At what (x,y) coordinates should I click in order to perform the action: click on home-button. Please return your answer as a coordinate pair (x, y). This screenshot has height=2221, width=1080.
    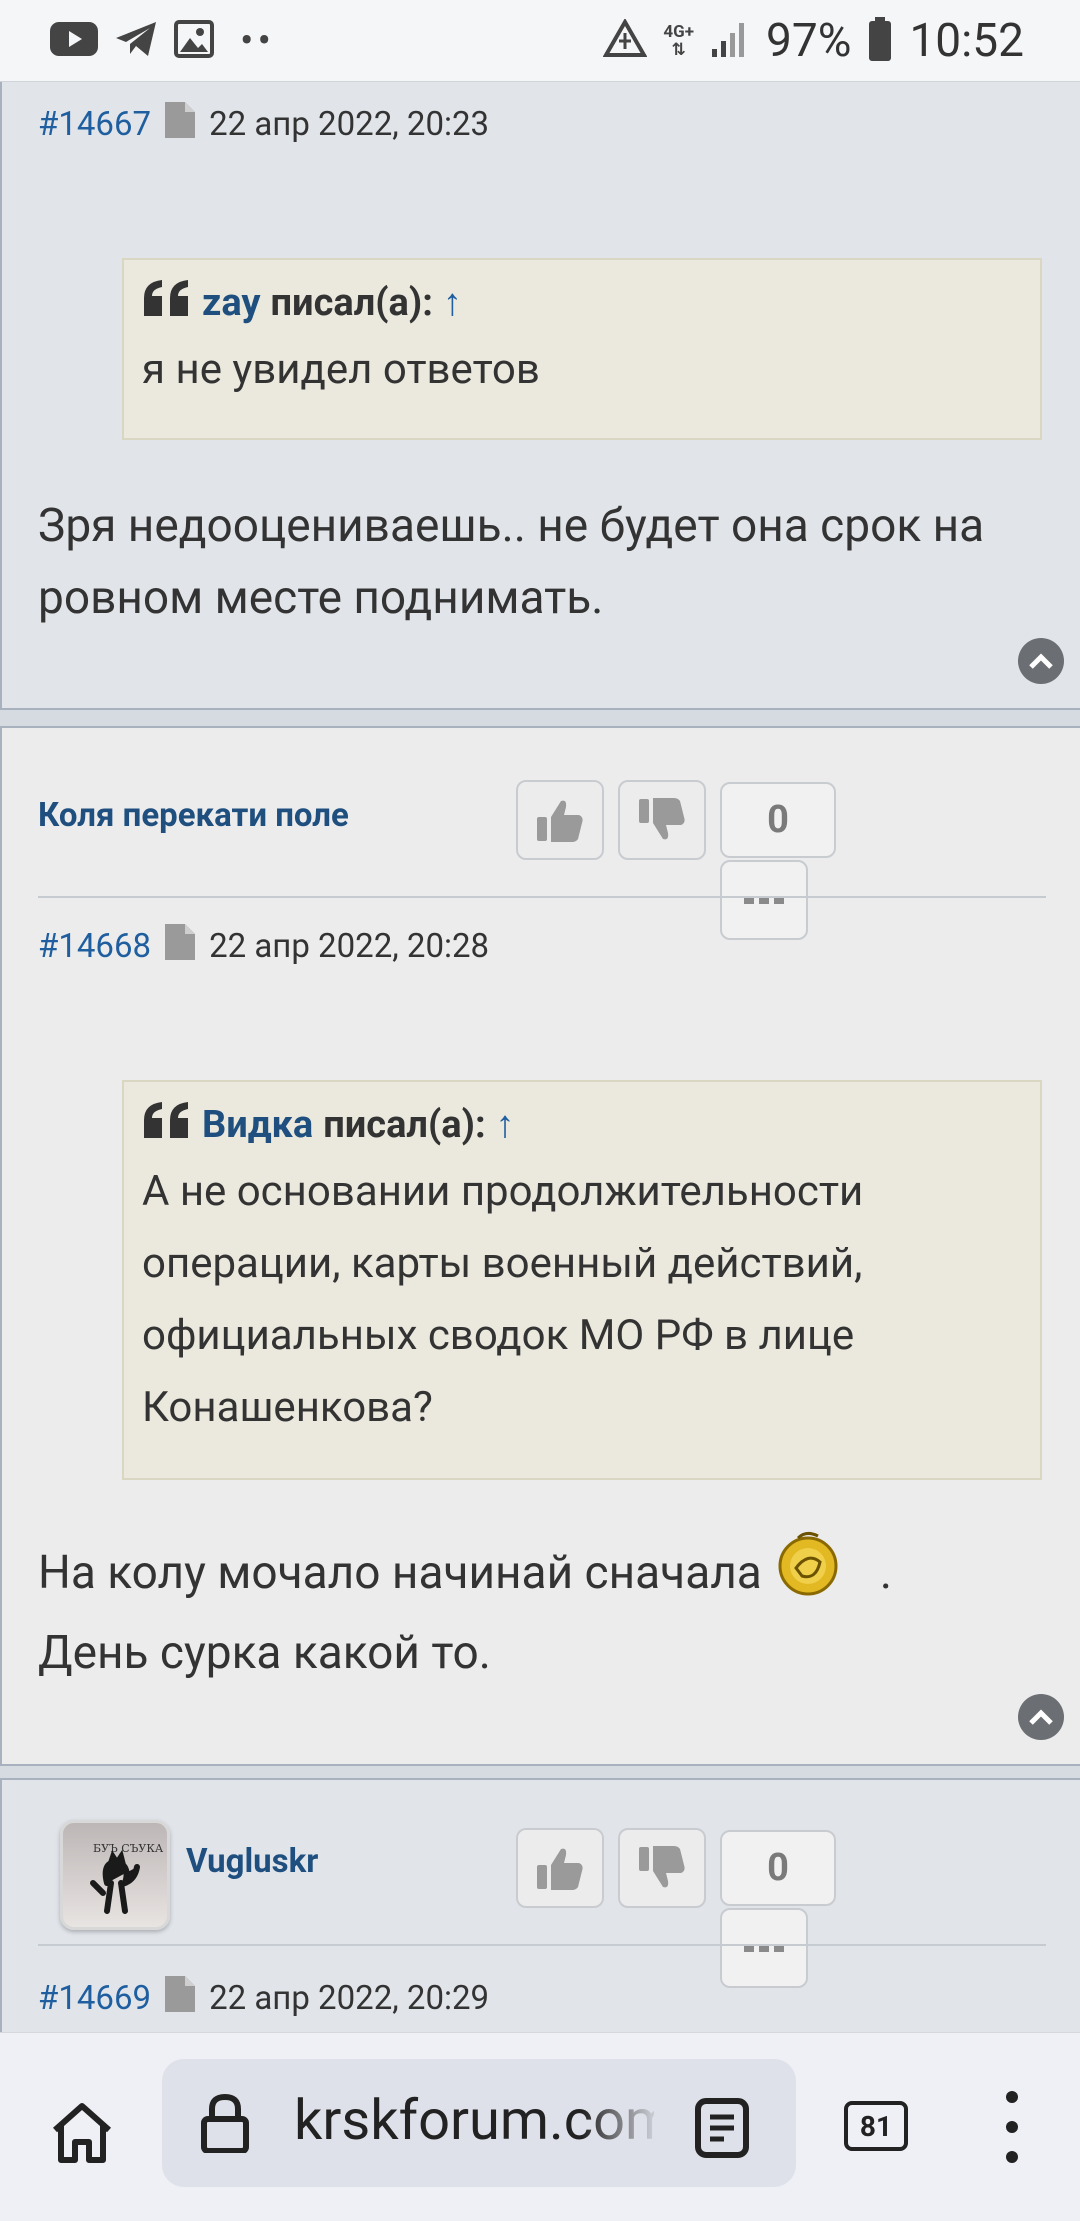
    Looking at the image, I should click on (82, 2133).